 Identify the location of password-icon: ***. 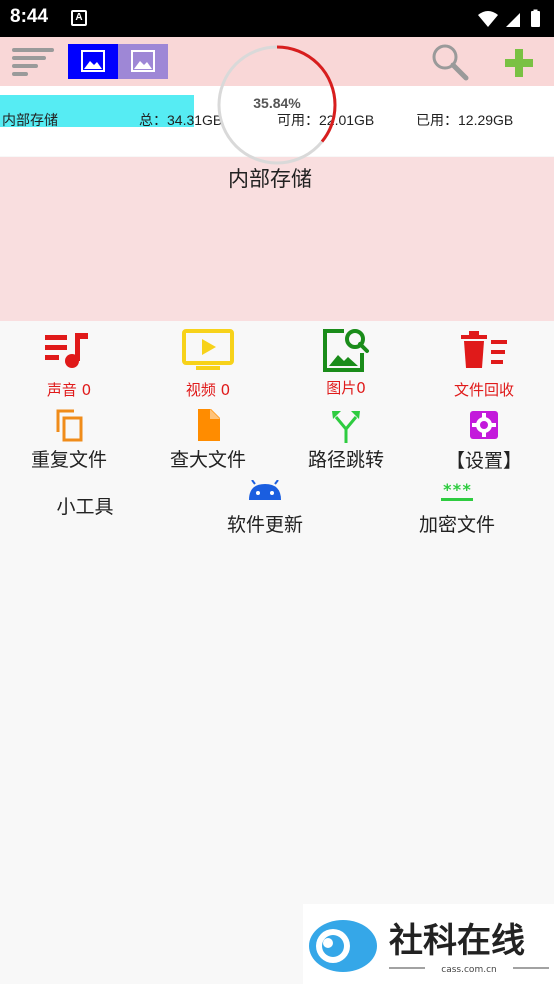
(457, 491).